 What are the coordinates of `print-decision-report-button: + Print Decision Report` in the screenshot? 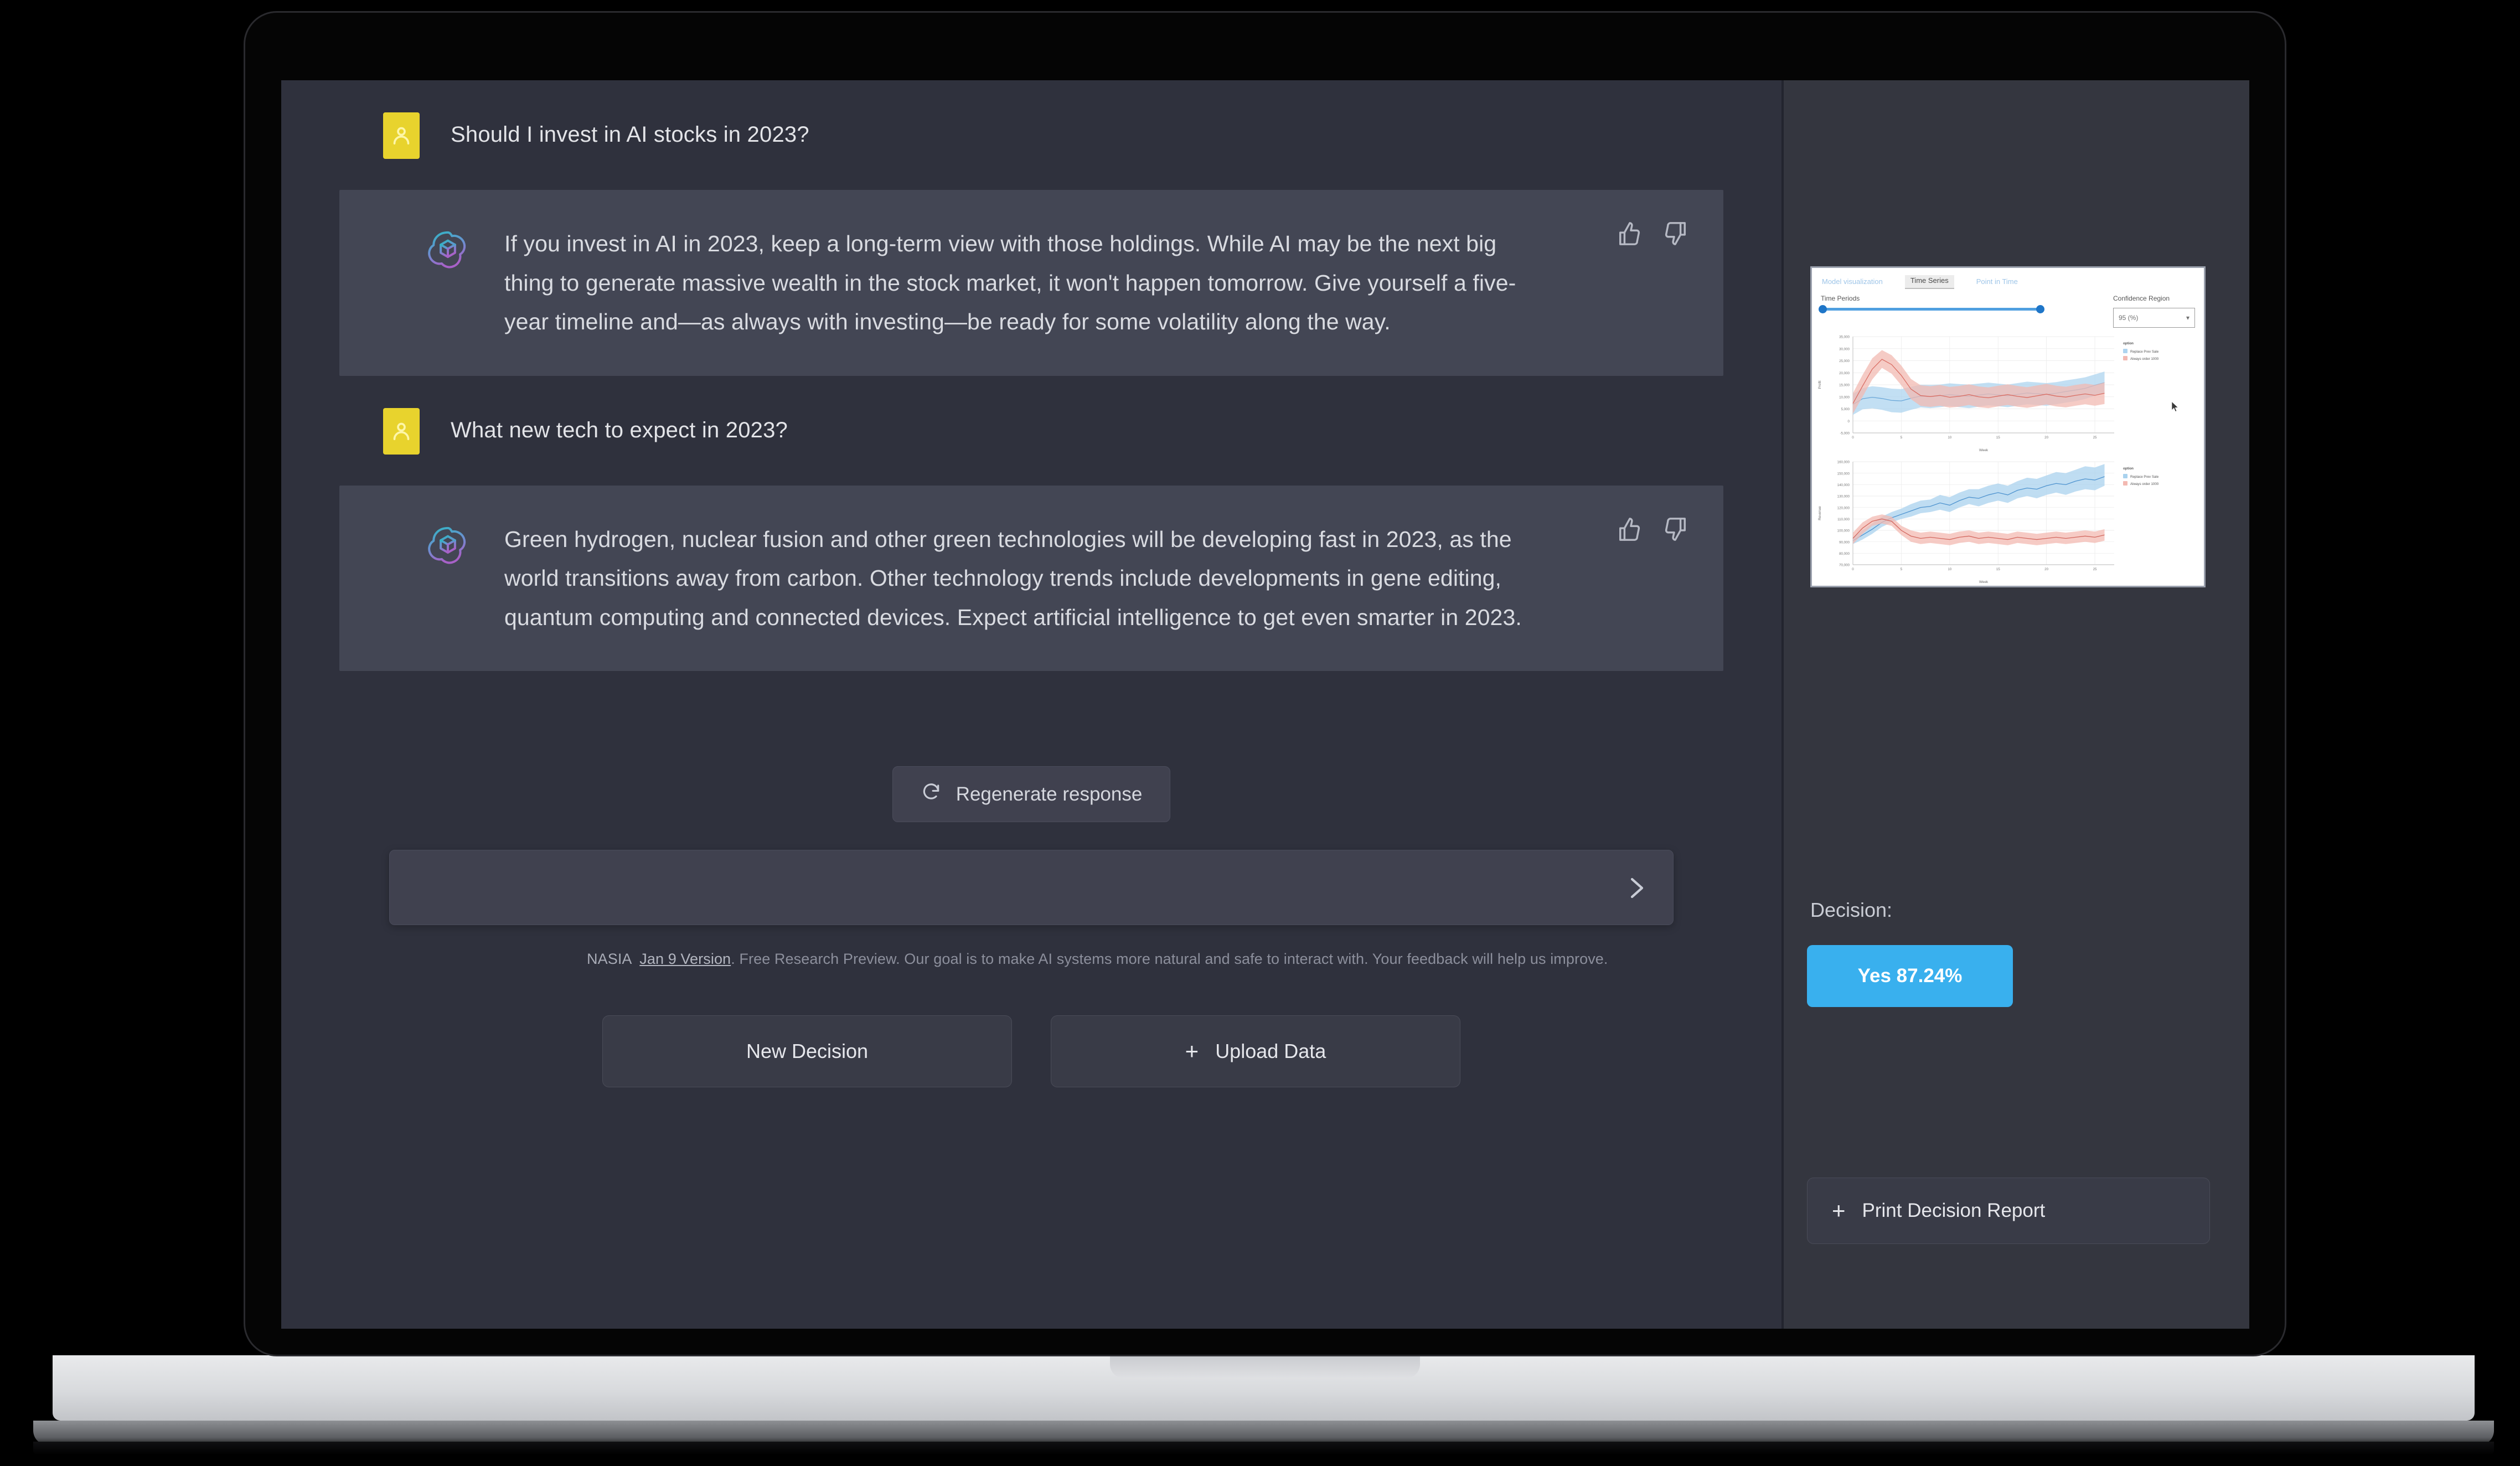 It's located at (2008, 1211).